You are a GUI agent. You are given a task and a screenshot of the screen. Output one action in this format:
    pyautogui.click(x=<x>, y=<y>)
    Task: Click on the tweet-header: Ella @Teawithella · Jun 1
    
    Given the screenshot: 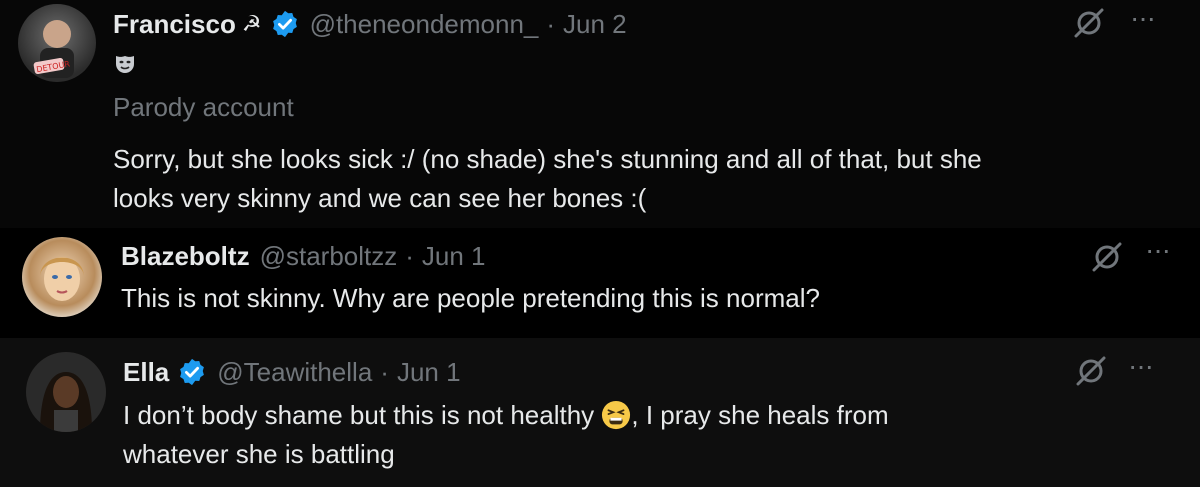 What is the action you would take?
    pyautogui.click(x=292, y=372)
    